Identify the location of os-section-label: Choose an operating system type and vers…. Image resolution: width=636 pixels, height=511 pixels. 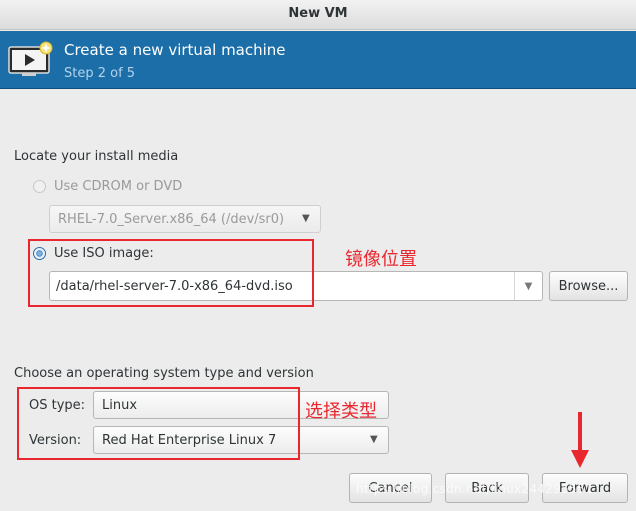
(164, 373).